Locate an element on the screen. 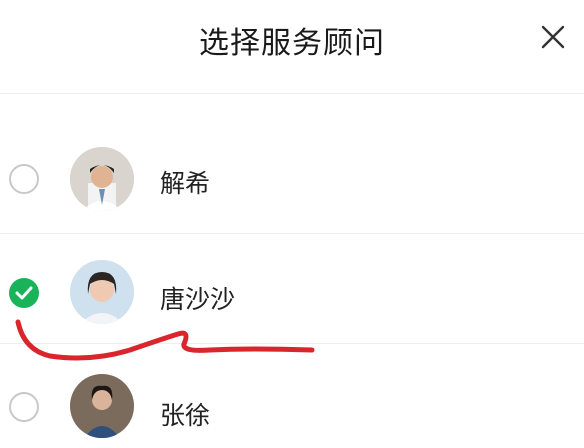 Image resolution: width=584 pixels, height=448 pixels. radio-button-checked is located at coordinates (24, 293).